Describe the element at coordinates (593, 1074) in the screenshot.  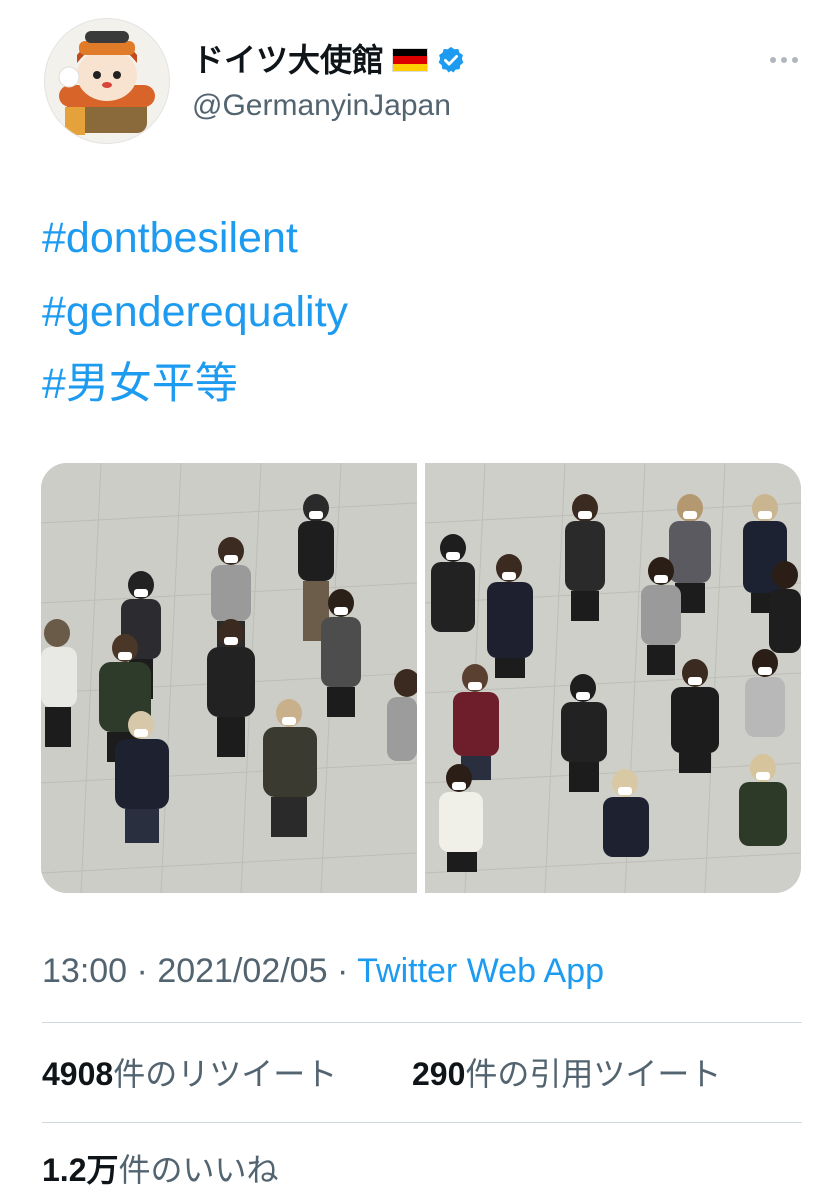
I see `quotes-label: 件の引用ツイート` at that location.